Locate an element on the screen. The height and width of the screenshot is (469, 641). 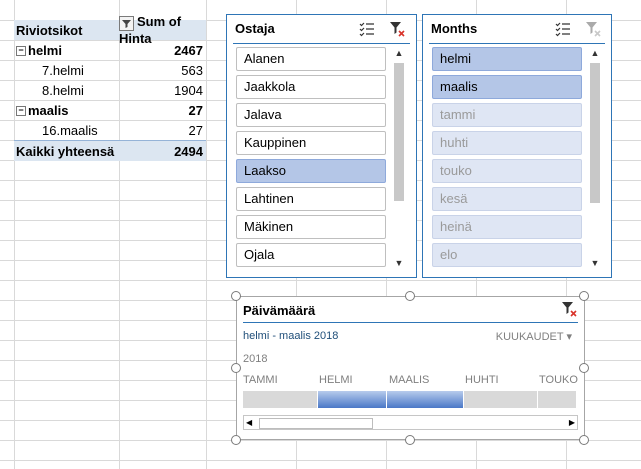
timeline-level-dropdown: KUUKAUDET ▾ is located at coordinates (534, 336).